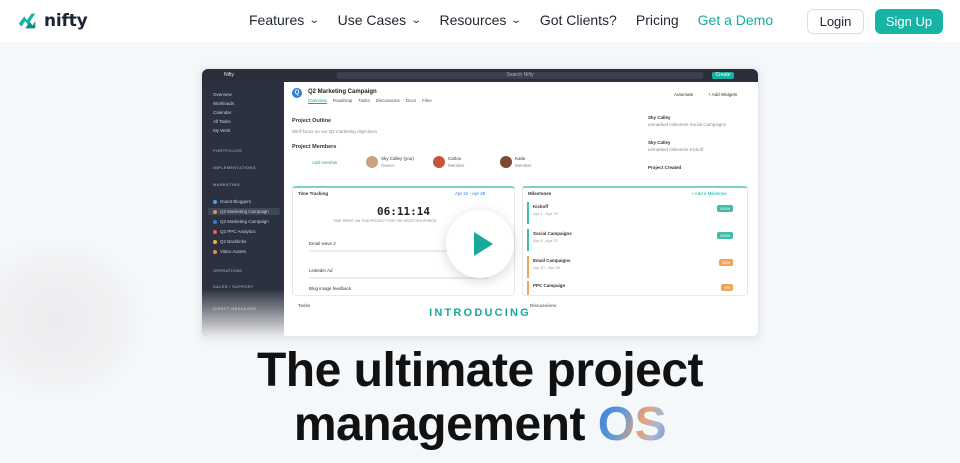 The height and width of the screenshot is (463, 960). What do you see at coordinates (236, 201) in the screenshot?
I see `sidebar-item-label: Guest Bloggers` at bounding box center [236, 201].